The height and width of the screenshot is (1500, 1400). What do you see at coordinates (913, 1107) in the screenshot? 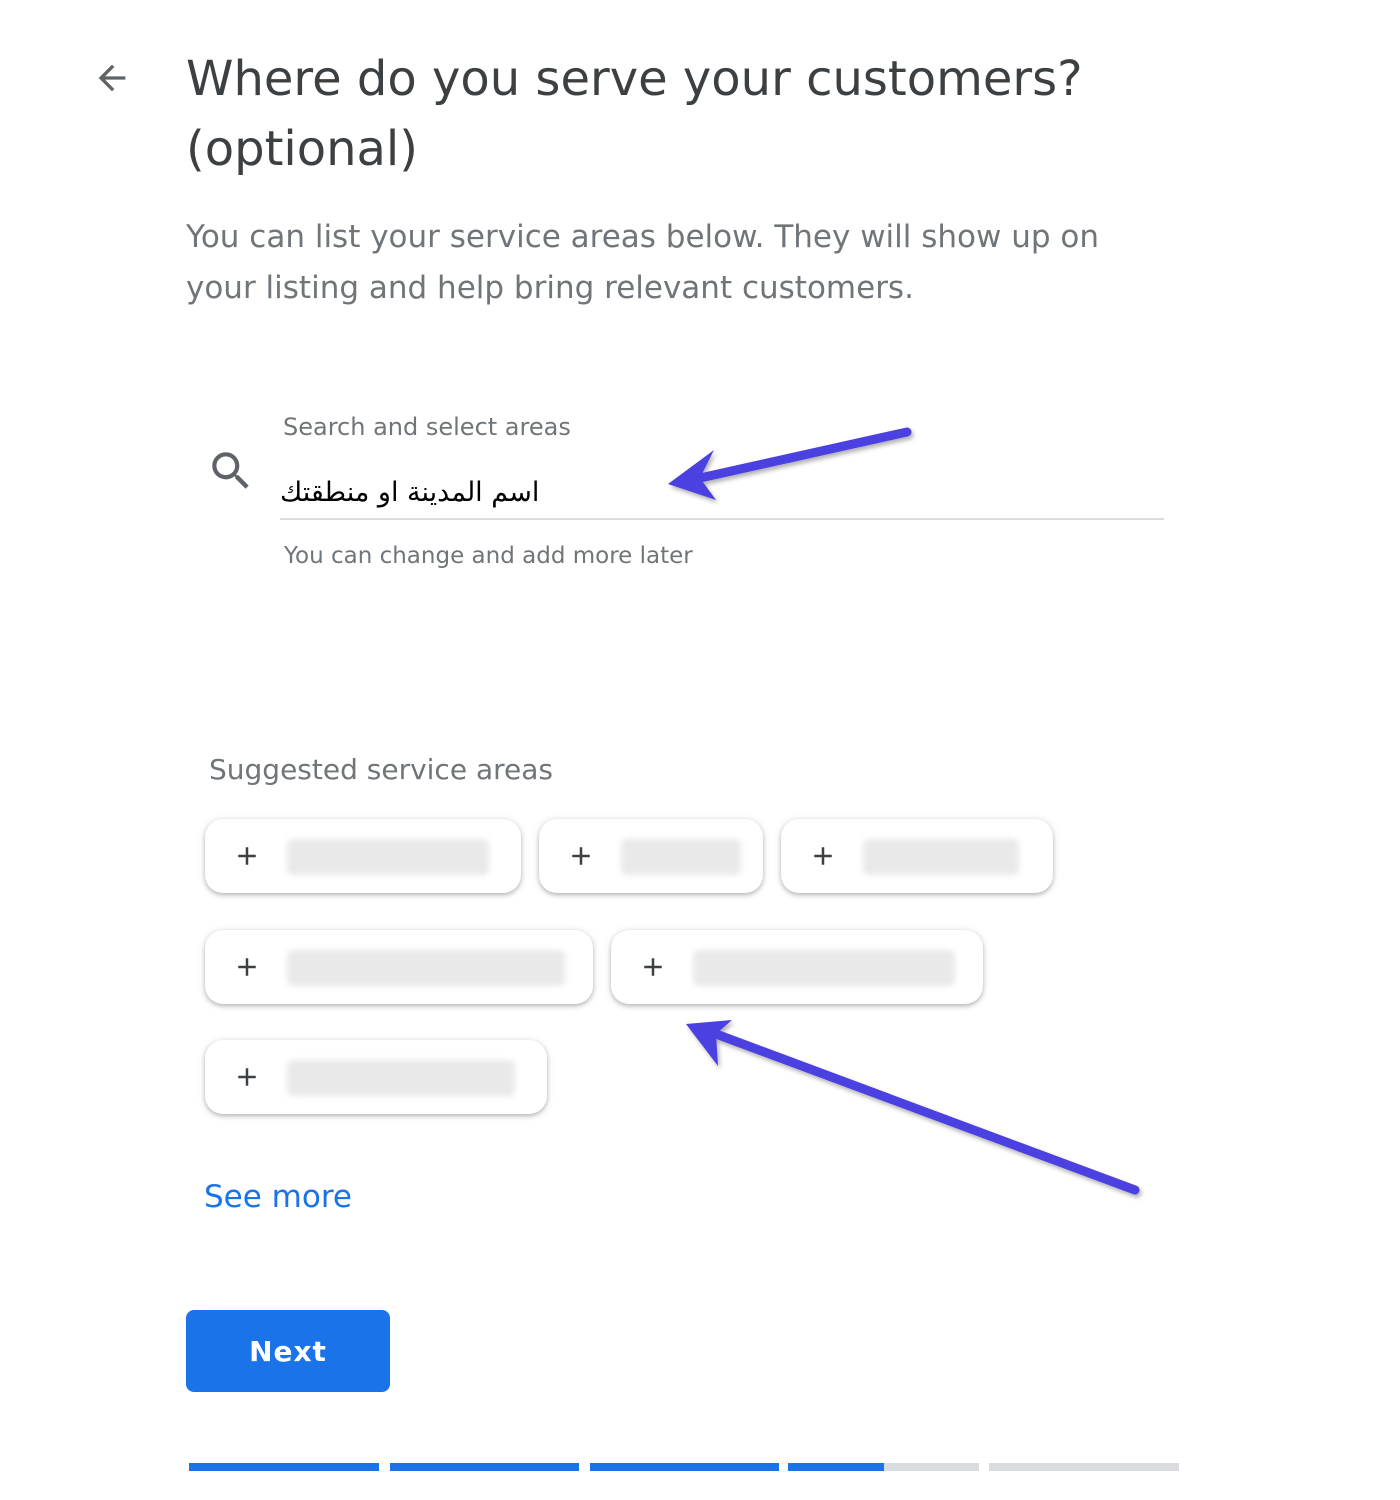
I see `annotation-arrow-suggestions` at bounding box center [913, 1107].